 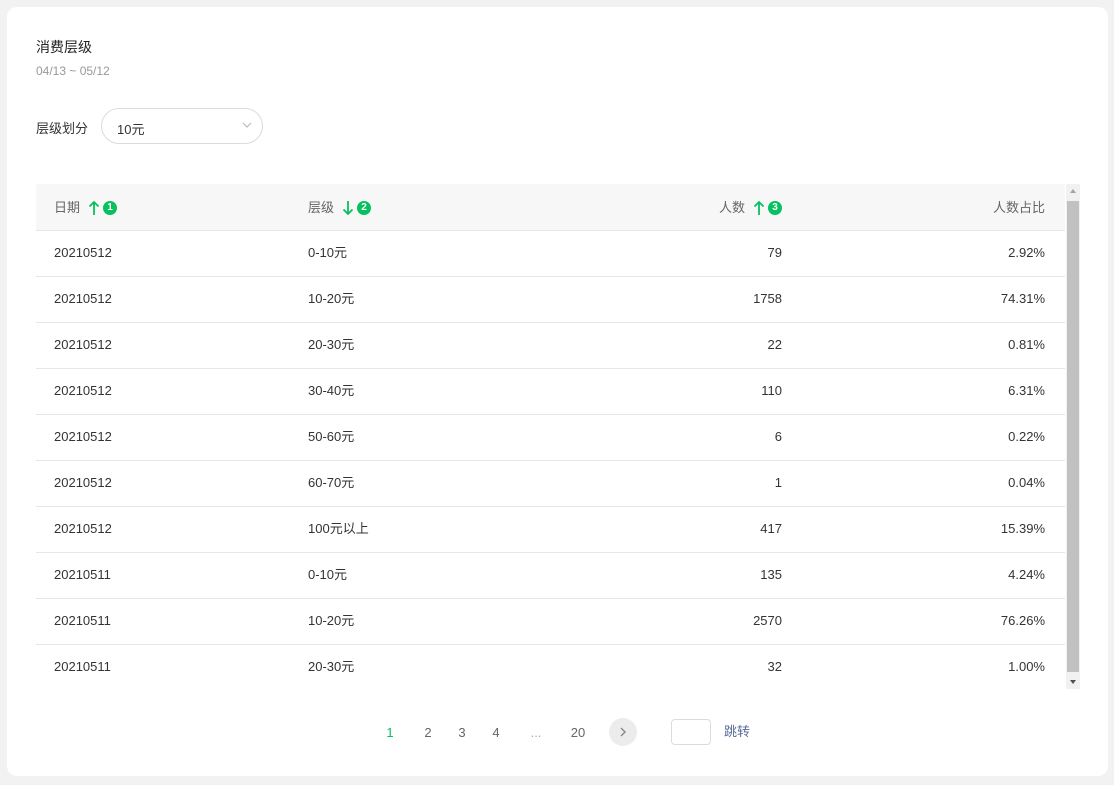 What do you see at coordinates (550, 300) in the screenshot?
I see `table-row: 20210512 10-20元 1758 74.31%` at bounding box center [550, 300].